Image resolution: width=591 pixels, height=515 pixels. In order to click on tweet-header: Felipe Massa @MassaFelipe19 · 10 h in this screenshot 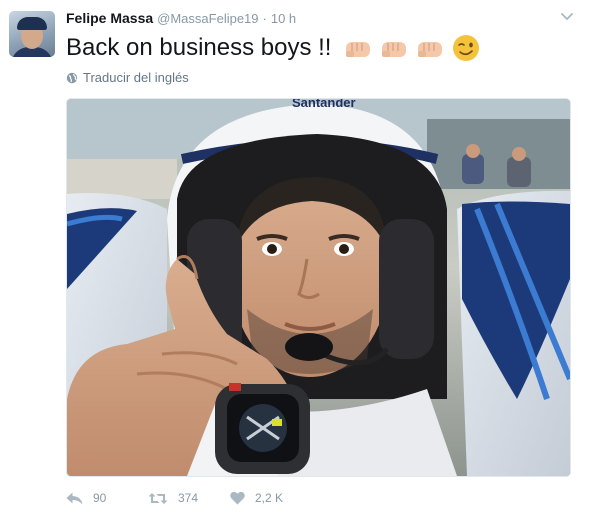, I will do `click(181, 19)`.